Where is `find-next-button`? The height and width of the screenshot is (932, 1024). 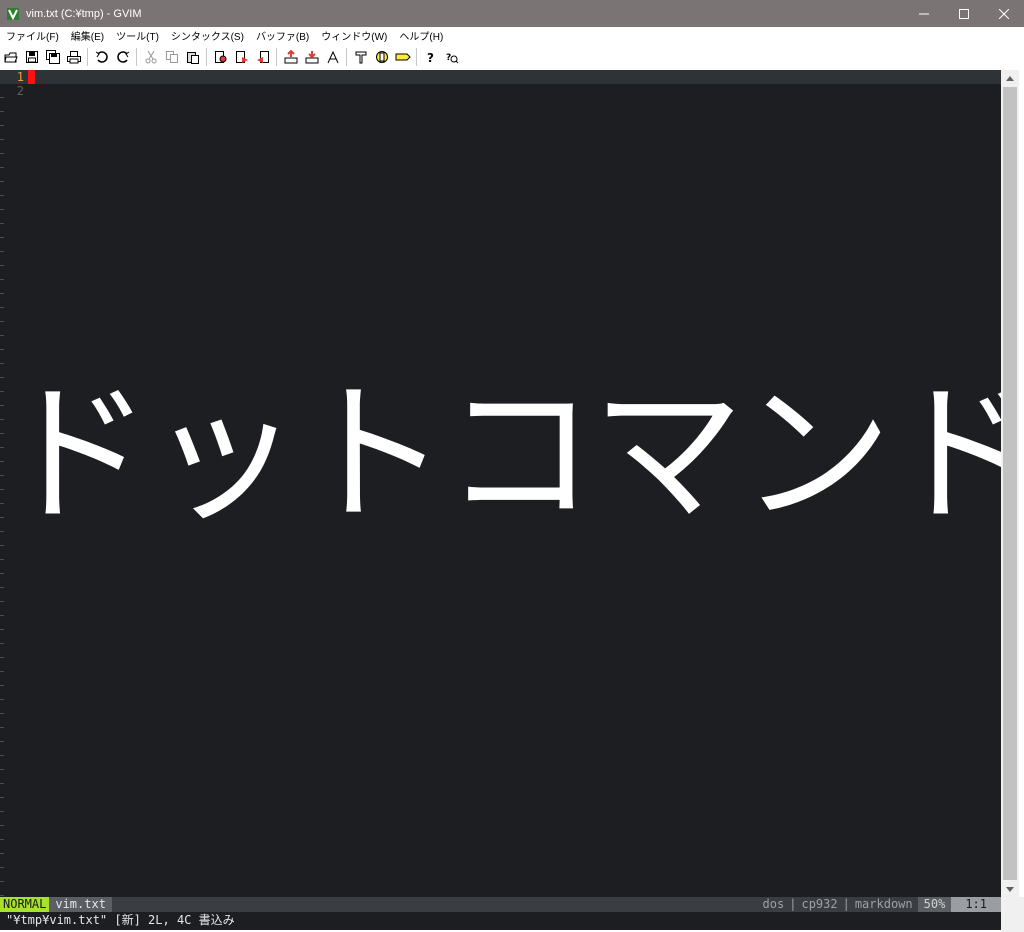 find-next-button is located at coordinates (241, 57).